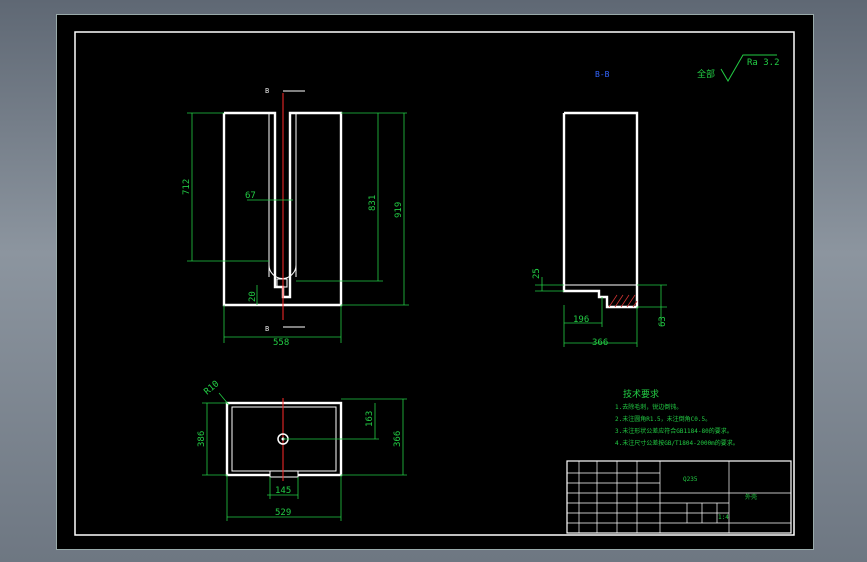 The image size is (867, 562). What do you see at coordinates (600, 343) in the screenshot?
I see `dim-text-366: 366` at bounding box center [600, 343].